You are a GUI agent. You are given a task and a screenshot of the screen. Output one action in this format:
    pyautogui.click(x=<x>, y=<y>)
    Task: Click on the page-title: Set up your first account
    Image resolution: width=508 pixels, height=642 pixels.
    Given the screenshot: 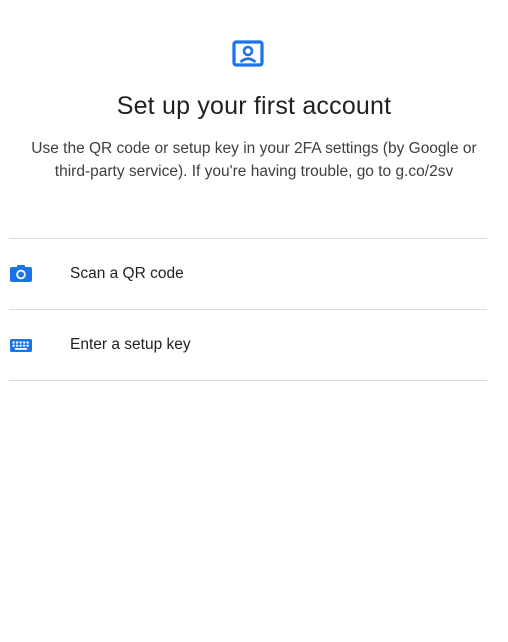 What is the action you would take?
    pyautogui.click(x=254, y=106)
    